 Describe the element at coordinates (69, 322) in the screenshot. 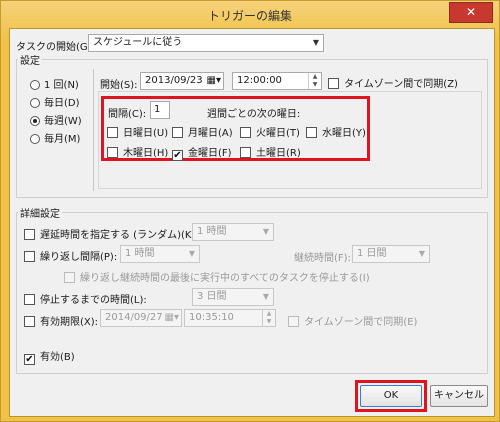

I see `checkbox-label: 有効期限(X):` at that location.